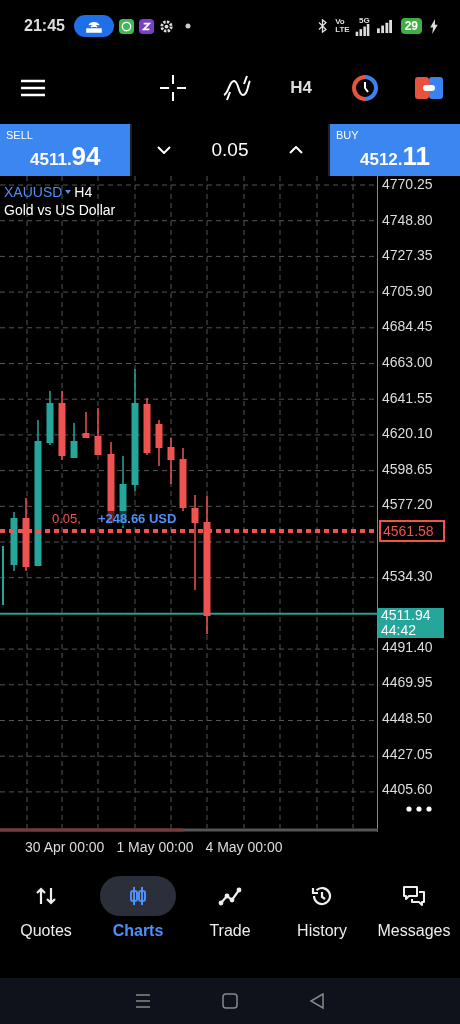  What do you see at coordinates (166, 26) in the screenshot?
I see `settings-icon` at bounding box center [166, 26].